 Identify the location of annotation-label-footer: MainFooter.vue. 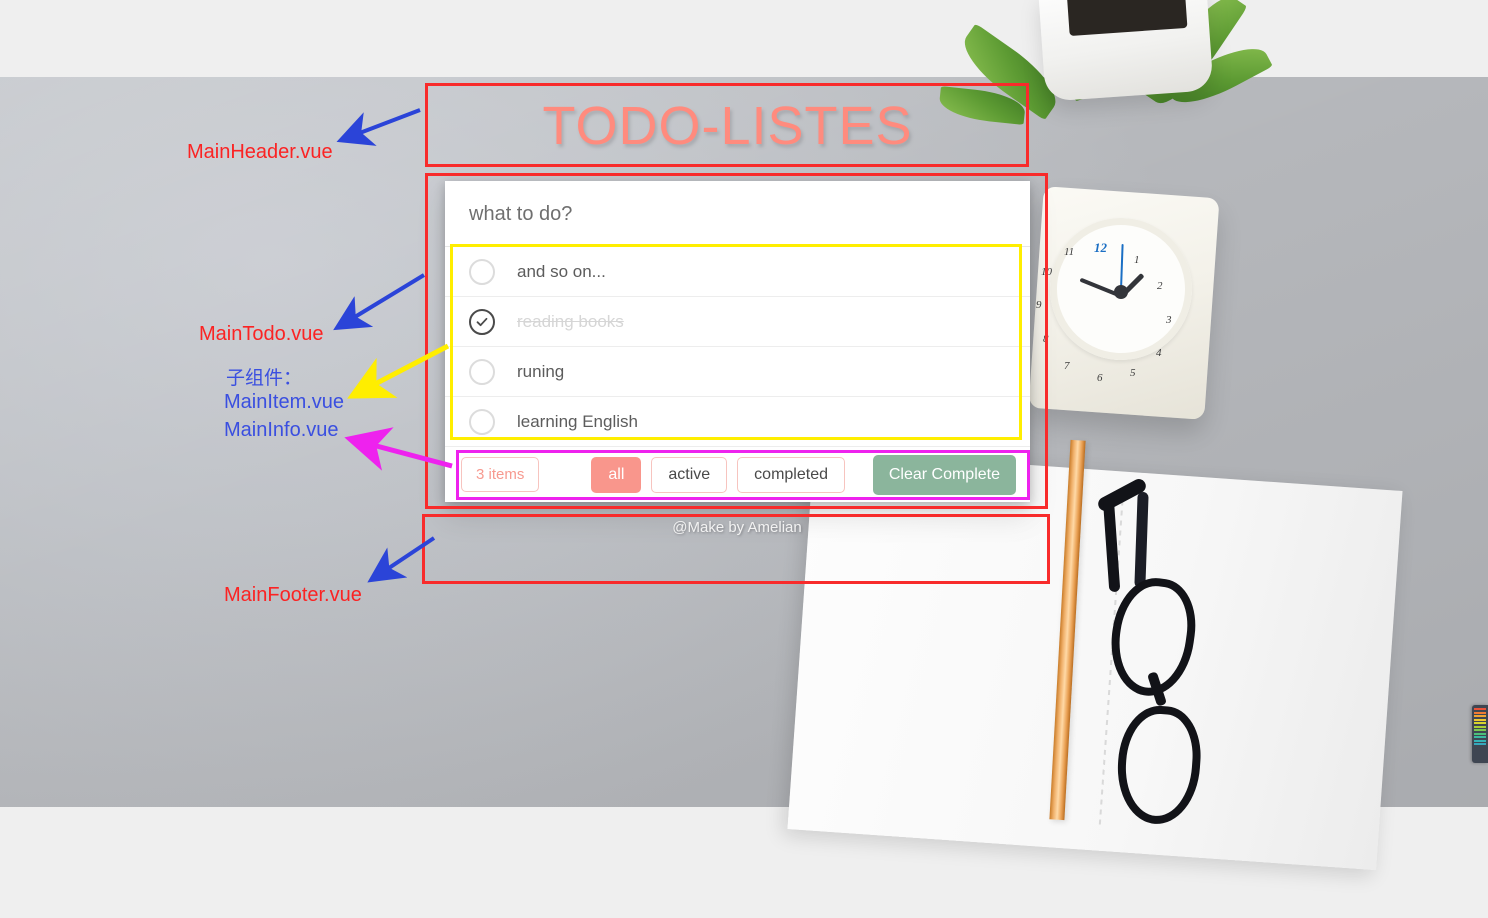
(293, 595).